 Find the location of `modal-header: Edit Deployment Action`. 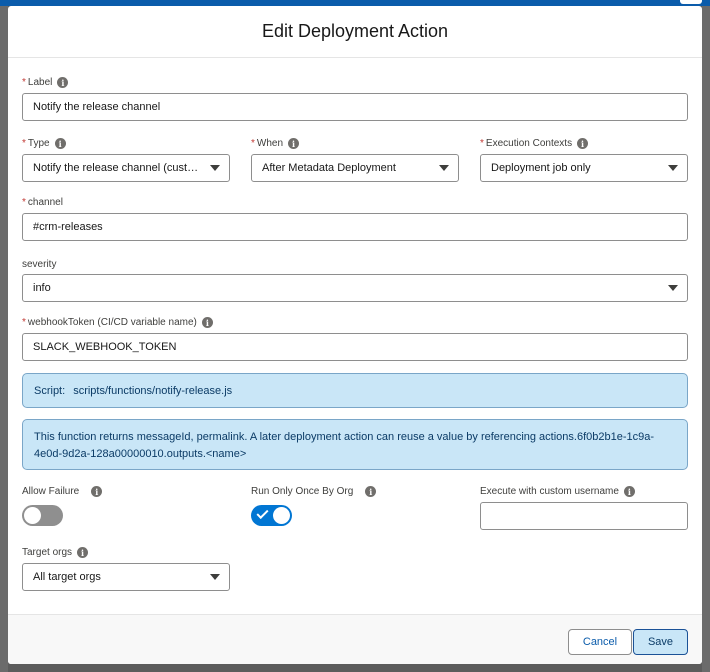

modal-header: Edit Deployment Action is located at coordinates (355, 32).